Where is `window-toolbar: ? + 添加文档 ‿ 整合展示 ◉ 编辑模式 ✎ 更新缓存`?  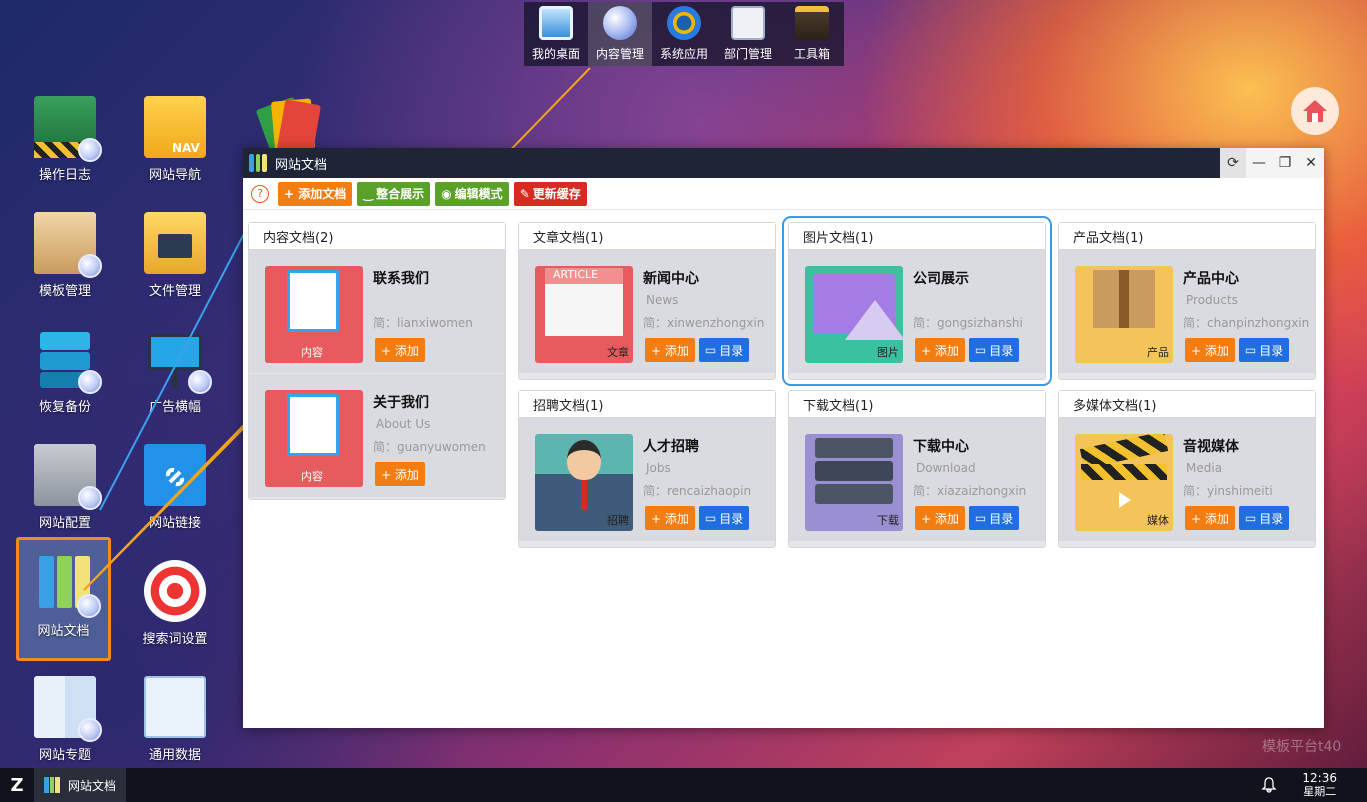 window-toolbar: ? + 添加文档 ‿ 整合展示 ◉ 编辑模式 ✎ 更新缓存 is located at coordinates (783, 194).